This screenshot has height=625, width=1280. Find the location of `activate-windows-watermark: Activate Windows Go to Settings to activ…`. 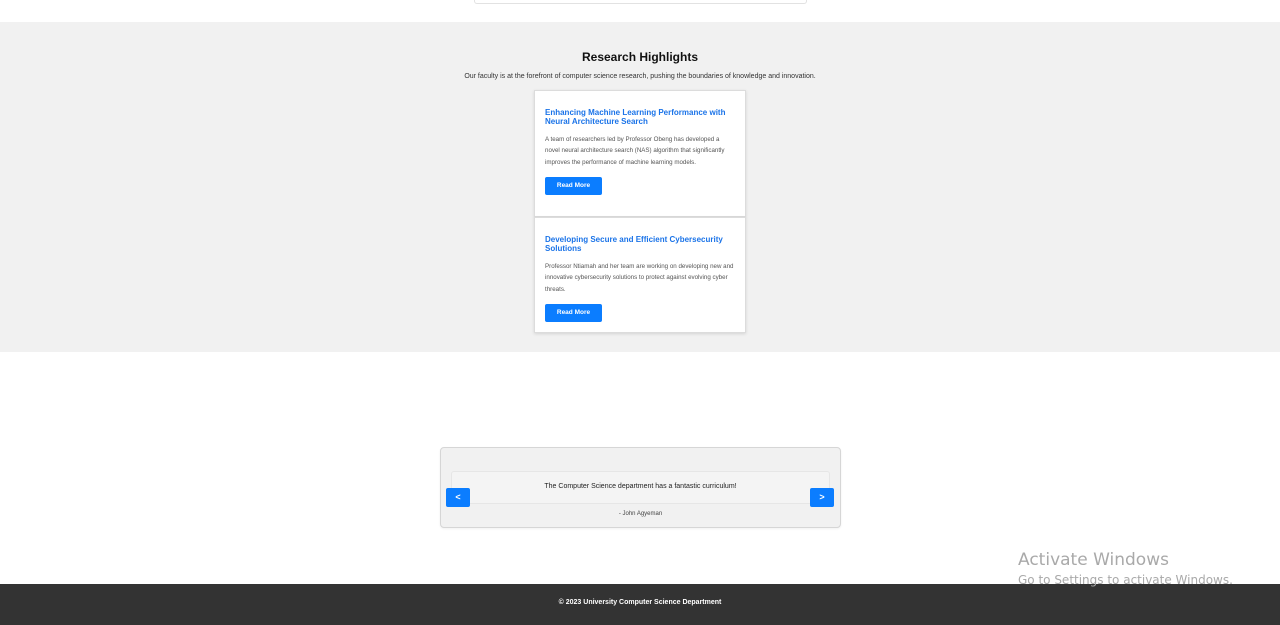

activate-windows-watermark: Activate Windows Go to Settings to activ… is located at coordinates (1125, 569).